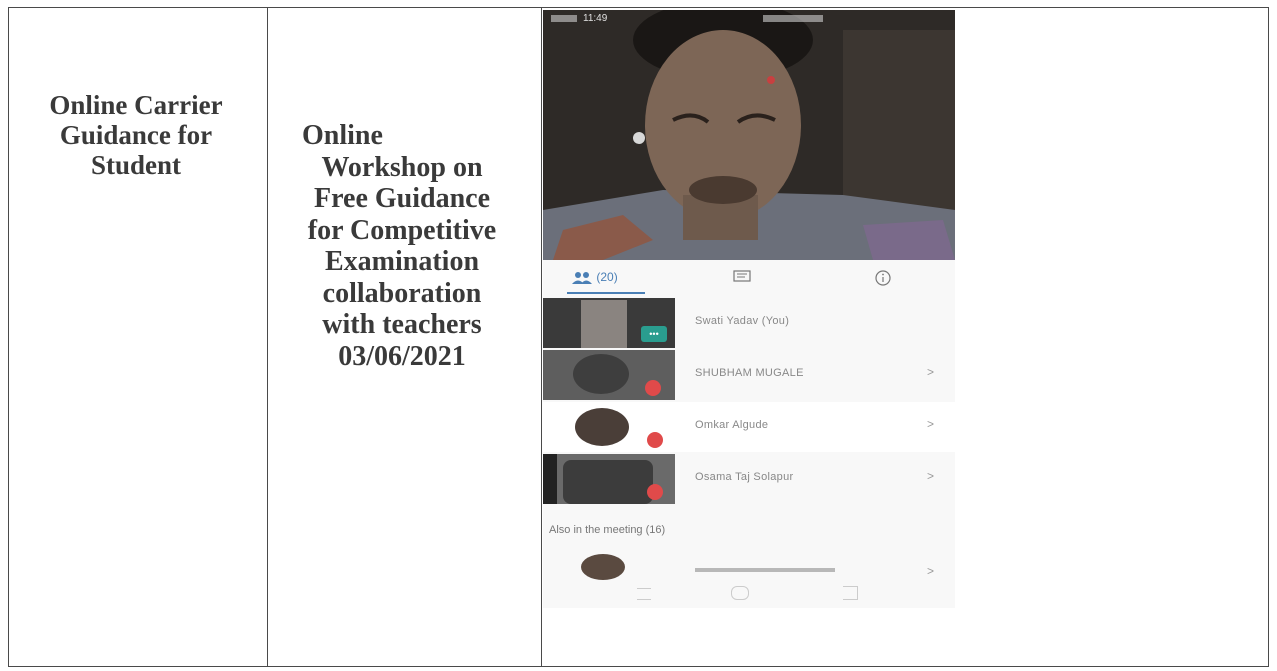  I want to click on also-in-meeting-header: Also in the meeting (16), so click(607, 530).